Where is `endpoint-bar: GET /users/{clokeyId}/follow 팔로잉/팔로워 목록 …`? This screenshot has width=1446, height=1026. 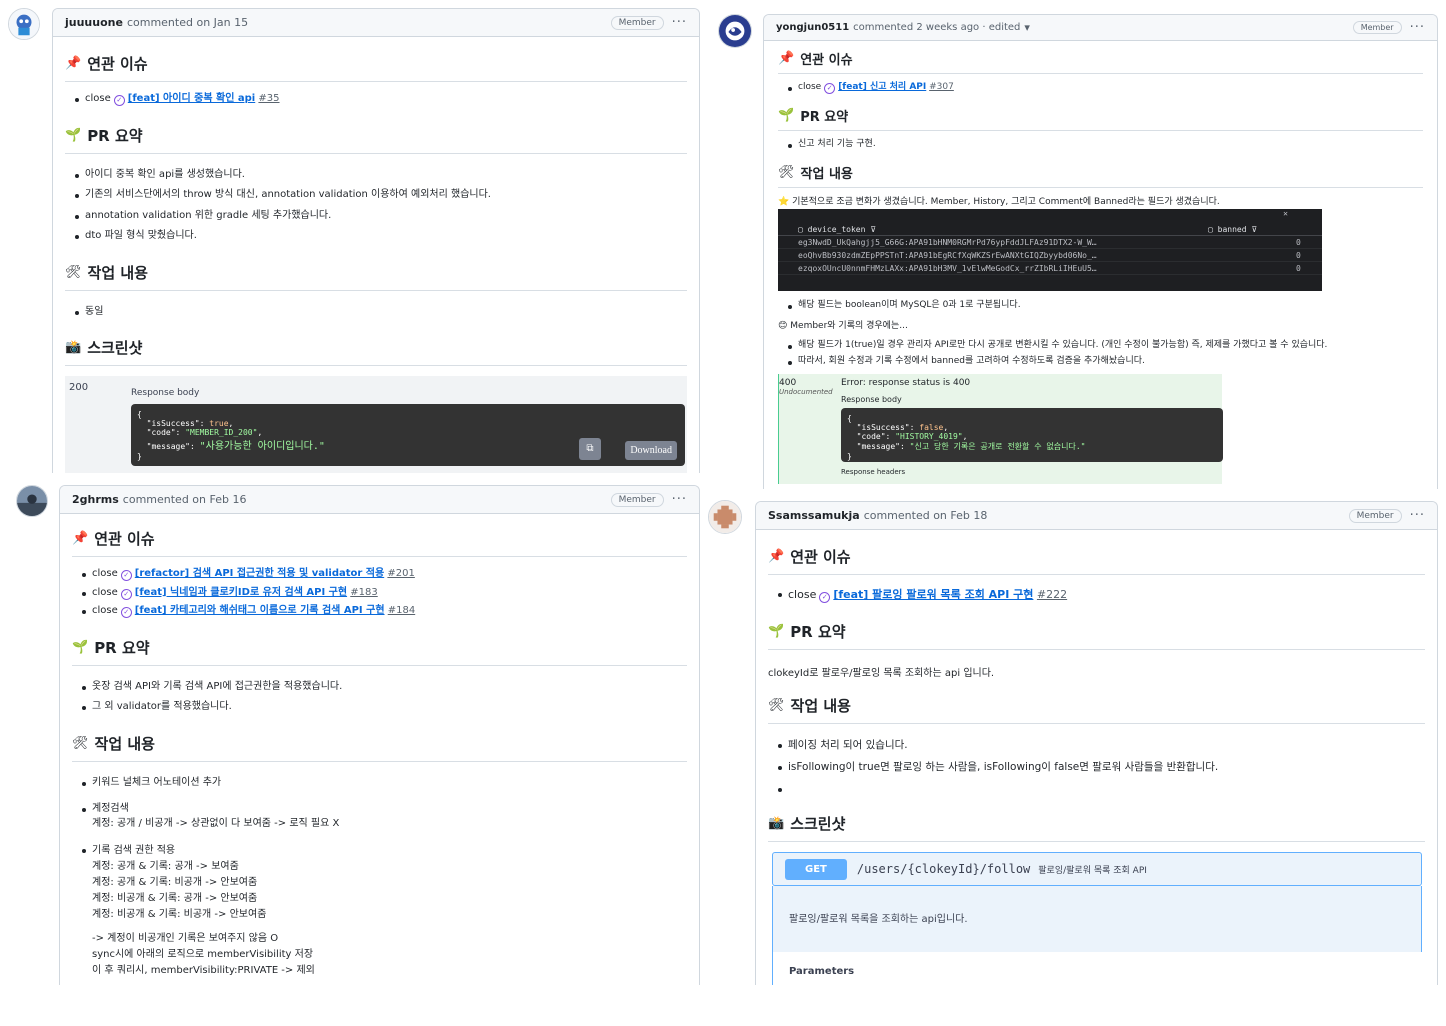 endpoint-bar: GET /users/{clokeyId}/follow 팔로잉/팔로워 목록 … is located at coordinates (1097, 869).